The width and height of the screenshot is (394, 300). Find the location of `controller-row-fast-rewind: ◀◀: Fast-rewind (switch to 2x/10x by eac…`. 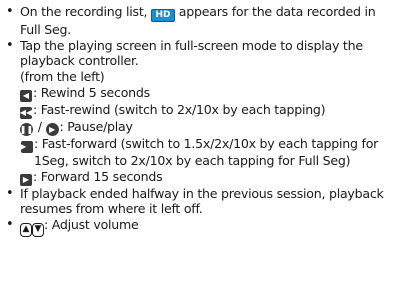

controller-row-fast-rewind: ◀◀: Fast-rewind (switch to 2x/10x by eac… is located at coordinates (207, 110).